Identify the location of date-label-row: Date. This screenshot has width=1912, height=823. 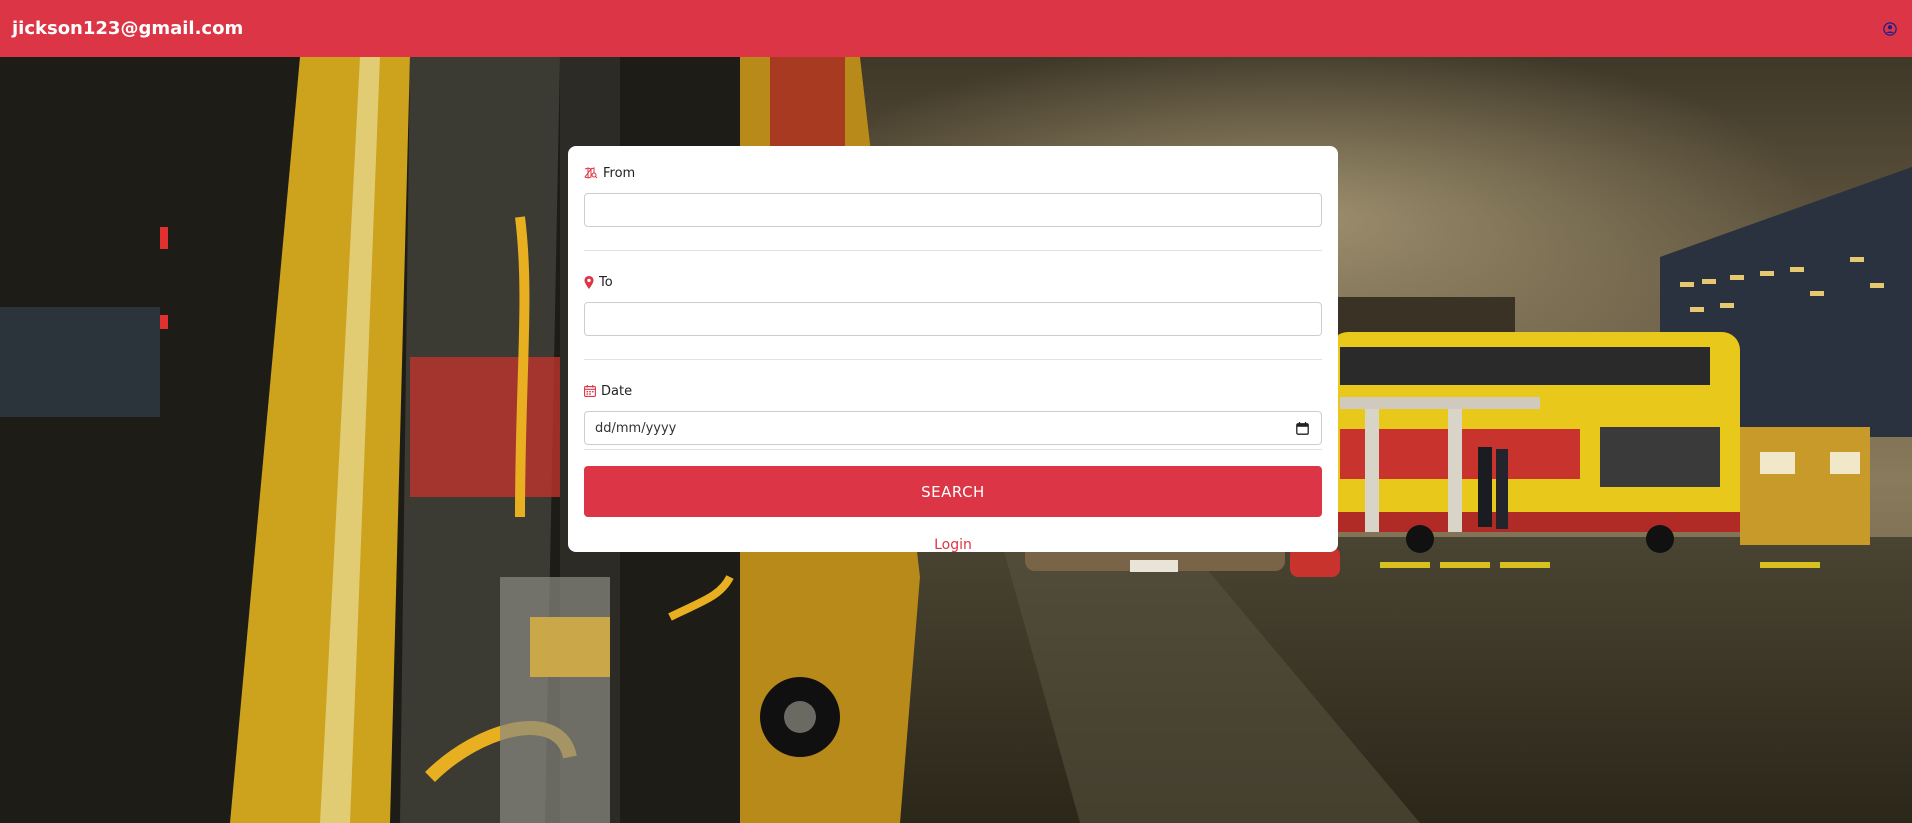
(953, 391).